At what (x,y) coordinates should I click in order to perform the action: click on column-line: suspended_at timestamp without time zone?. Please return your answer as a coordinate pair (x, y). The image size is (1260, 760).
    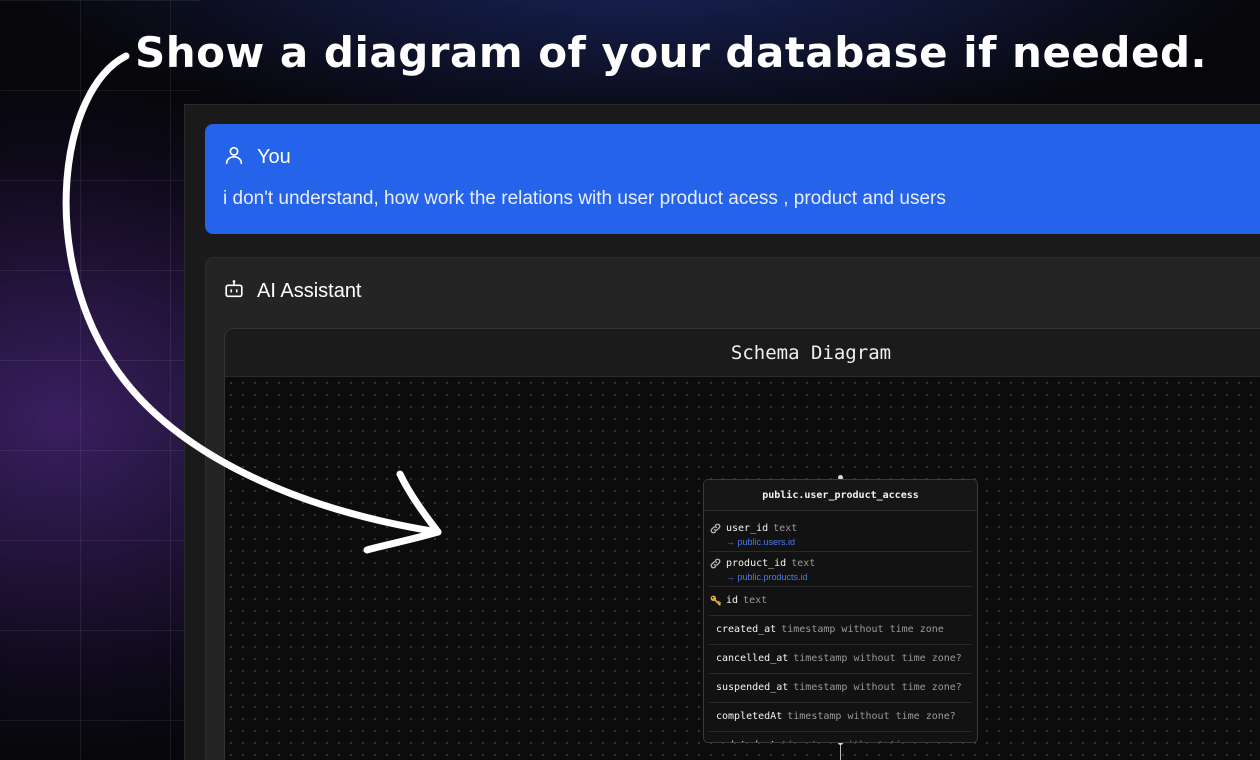
    Looking at the image, I should click on (840, 687).